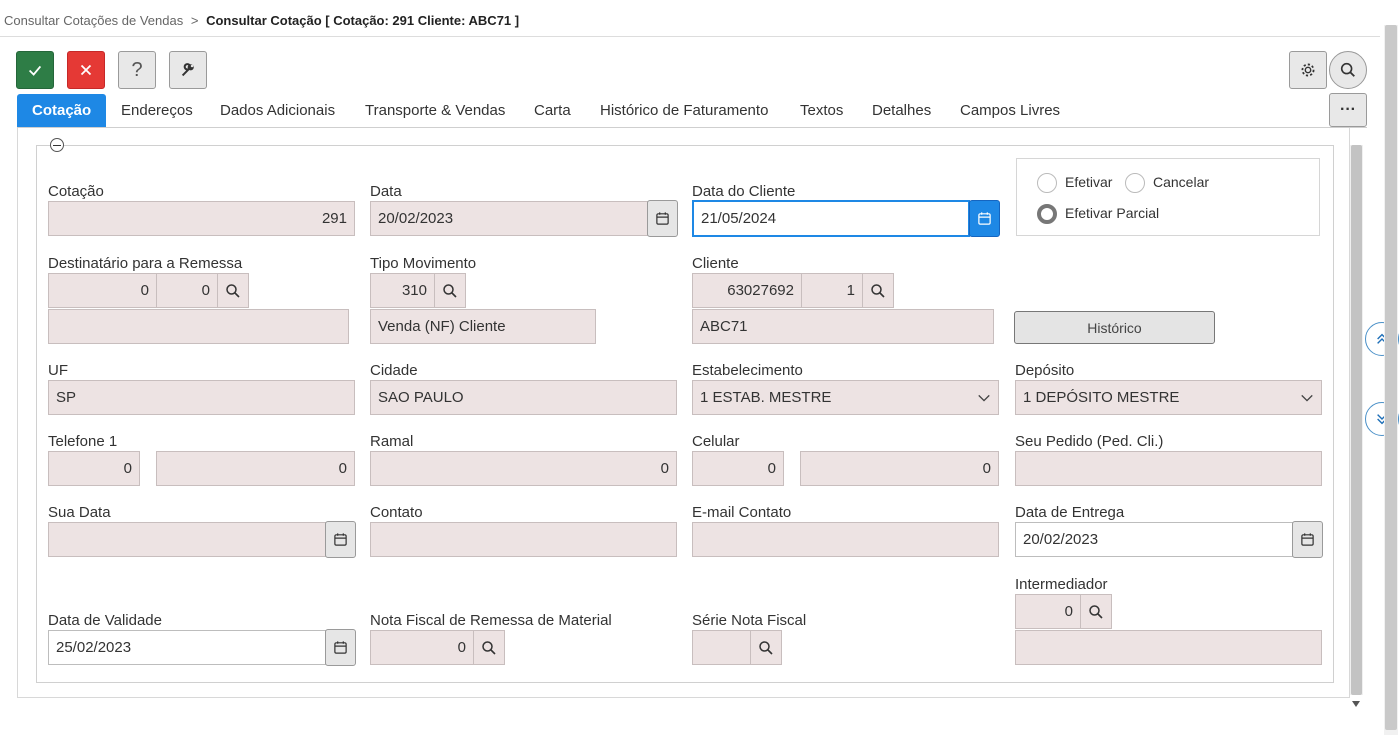 The width and height of the screenshot is (1399, 735). Describe the element at coordinates (1114, 327) in the screenshot. I see `historico-button: Histórico` at that location.